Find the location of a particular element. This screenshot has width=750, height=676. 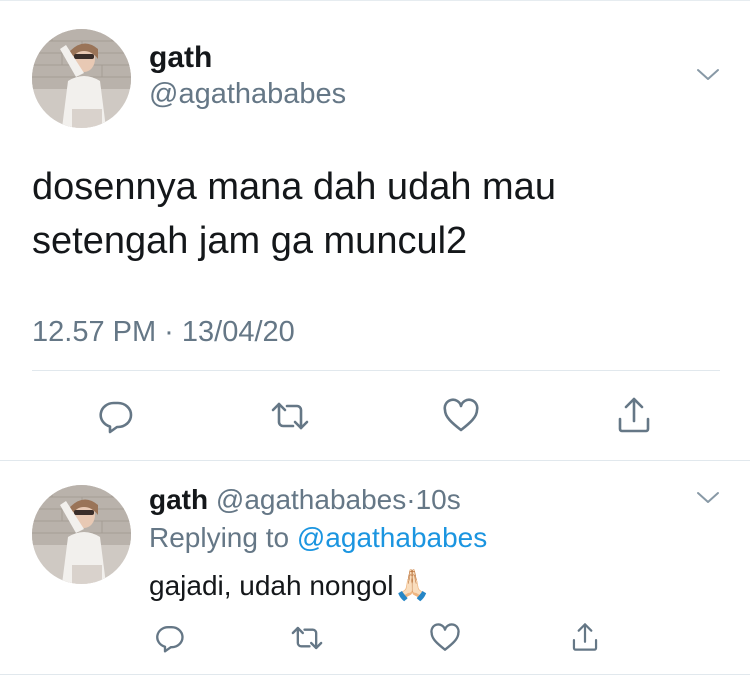

tweet-text-line: dosennya mana dah udah mau is located at coordinates (294, 187).